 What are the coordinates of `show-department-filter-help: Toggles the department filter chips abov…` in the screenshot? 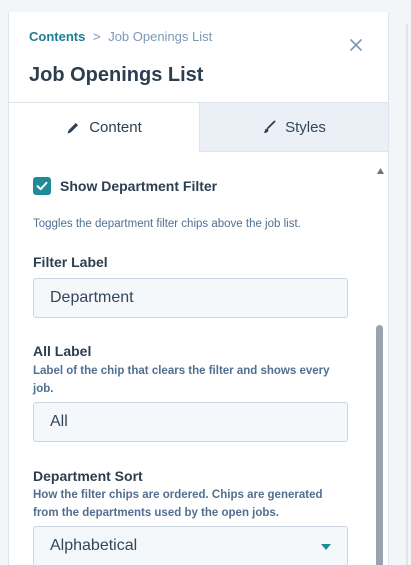 It's located at (167, 224).